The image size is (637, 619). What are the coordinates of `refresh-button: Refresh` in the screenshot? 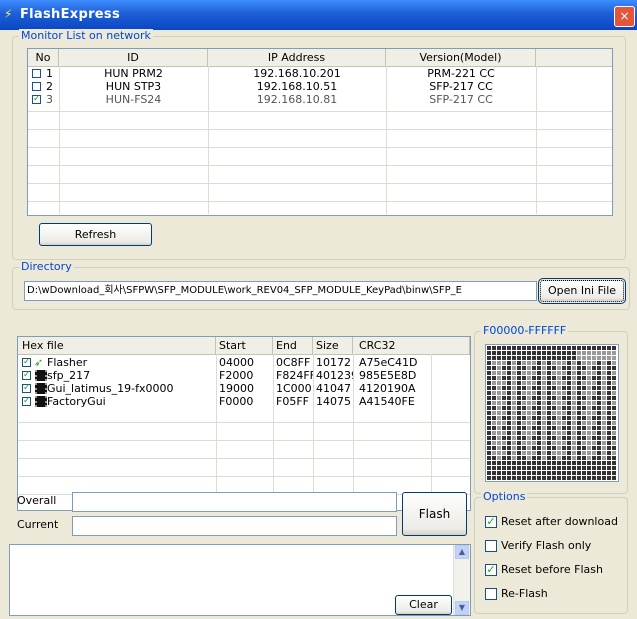 It's located at (95, 234).